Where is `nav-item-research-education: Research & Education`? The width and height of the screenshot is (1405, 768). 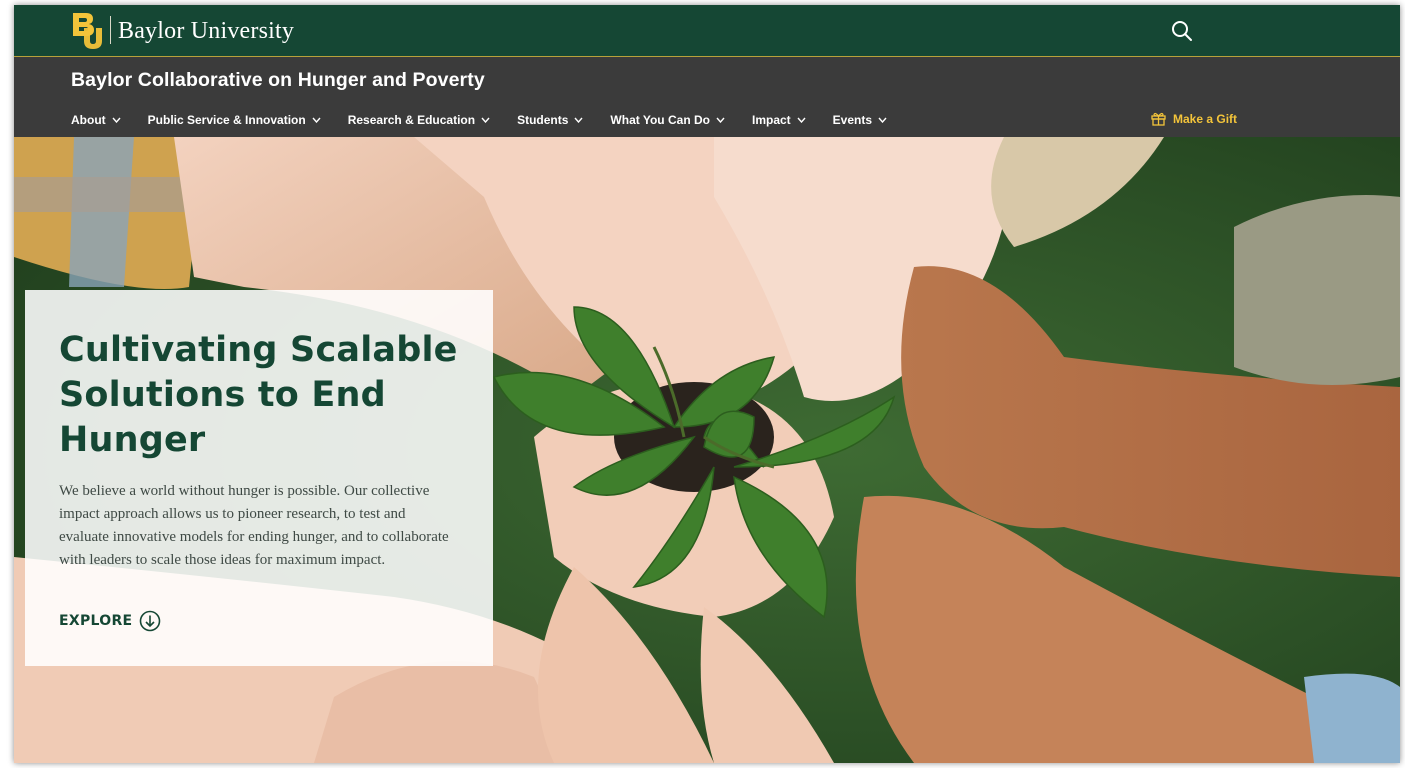 nav-item-research-education: Research & Education is located at coordinates (419, 120).